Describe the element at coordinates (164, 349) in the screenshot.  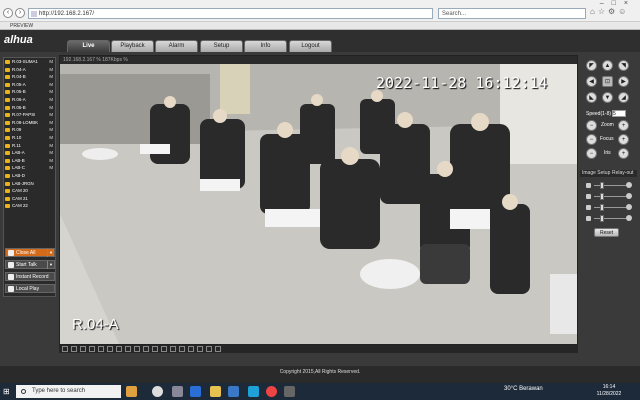
I see `snapshot-icon` at that location.